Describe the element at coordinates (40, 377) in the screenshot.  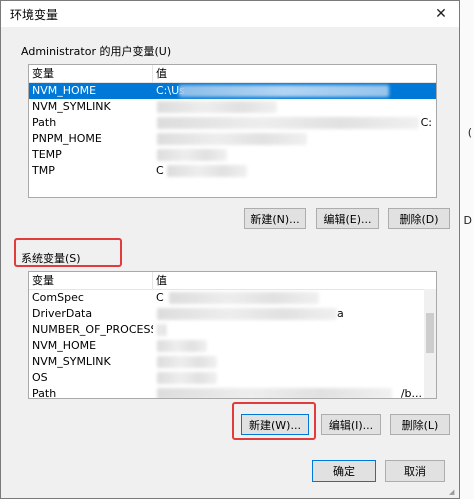
I see `var-name: OS` at that location.